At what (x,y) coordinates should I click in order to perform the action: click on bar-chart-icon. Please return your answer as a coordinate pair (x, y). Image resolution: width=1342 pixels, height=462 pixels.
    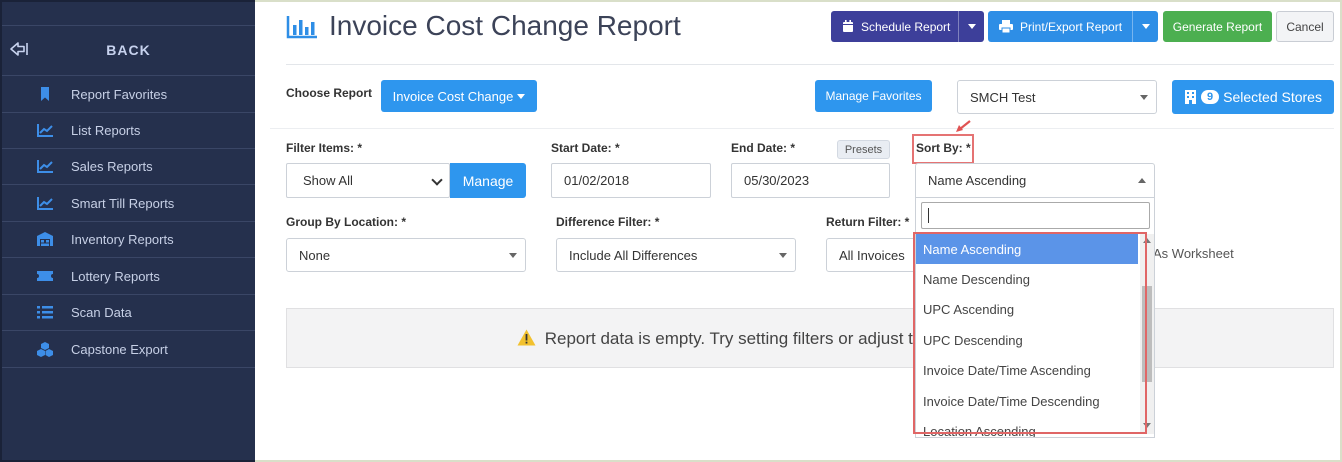
    Looking at the image, I should click on (301, 27).